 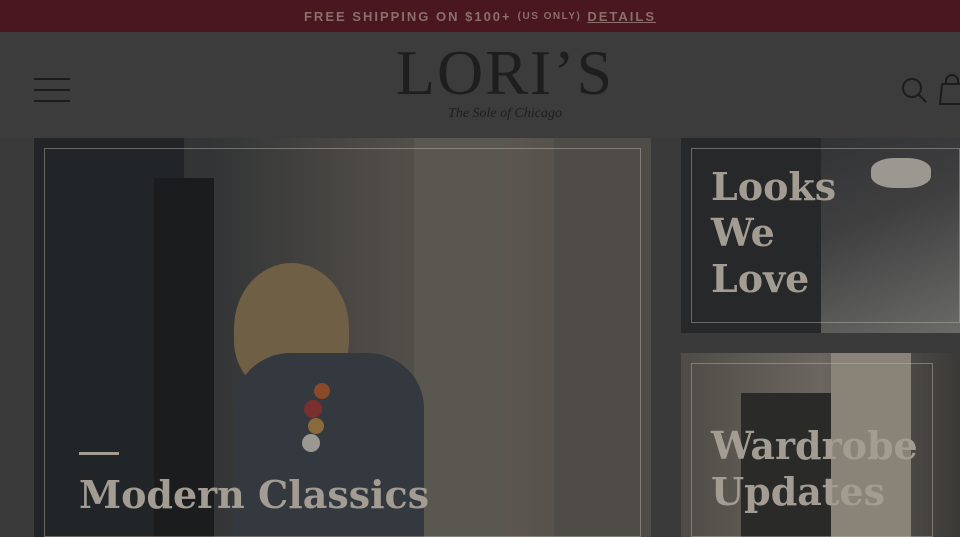 I want to click on title-line: Updates, so click(x=798, y=491).